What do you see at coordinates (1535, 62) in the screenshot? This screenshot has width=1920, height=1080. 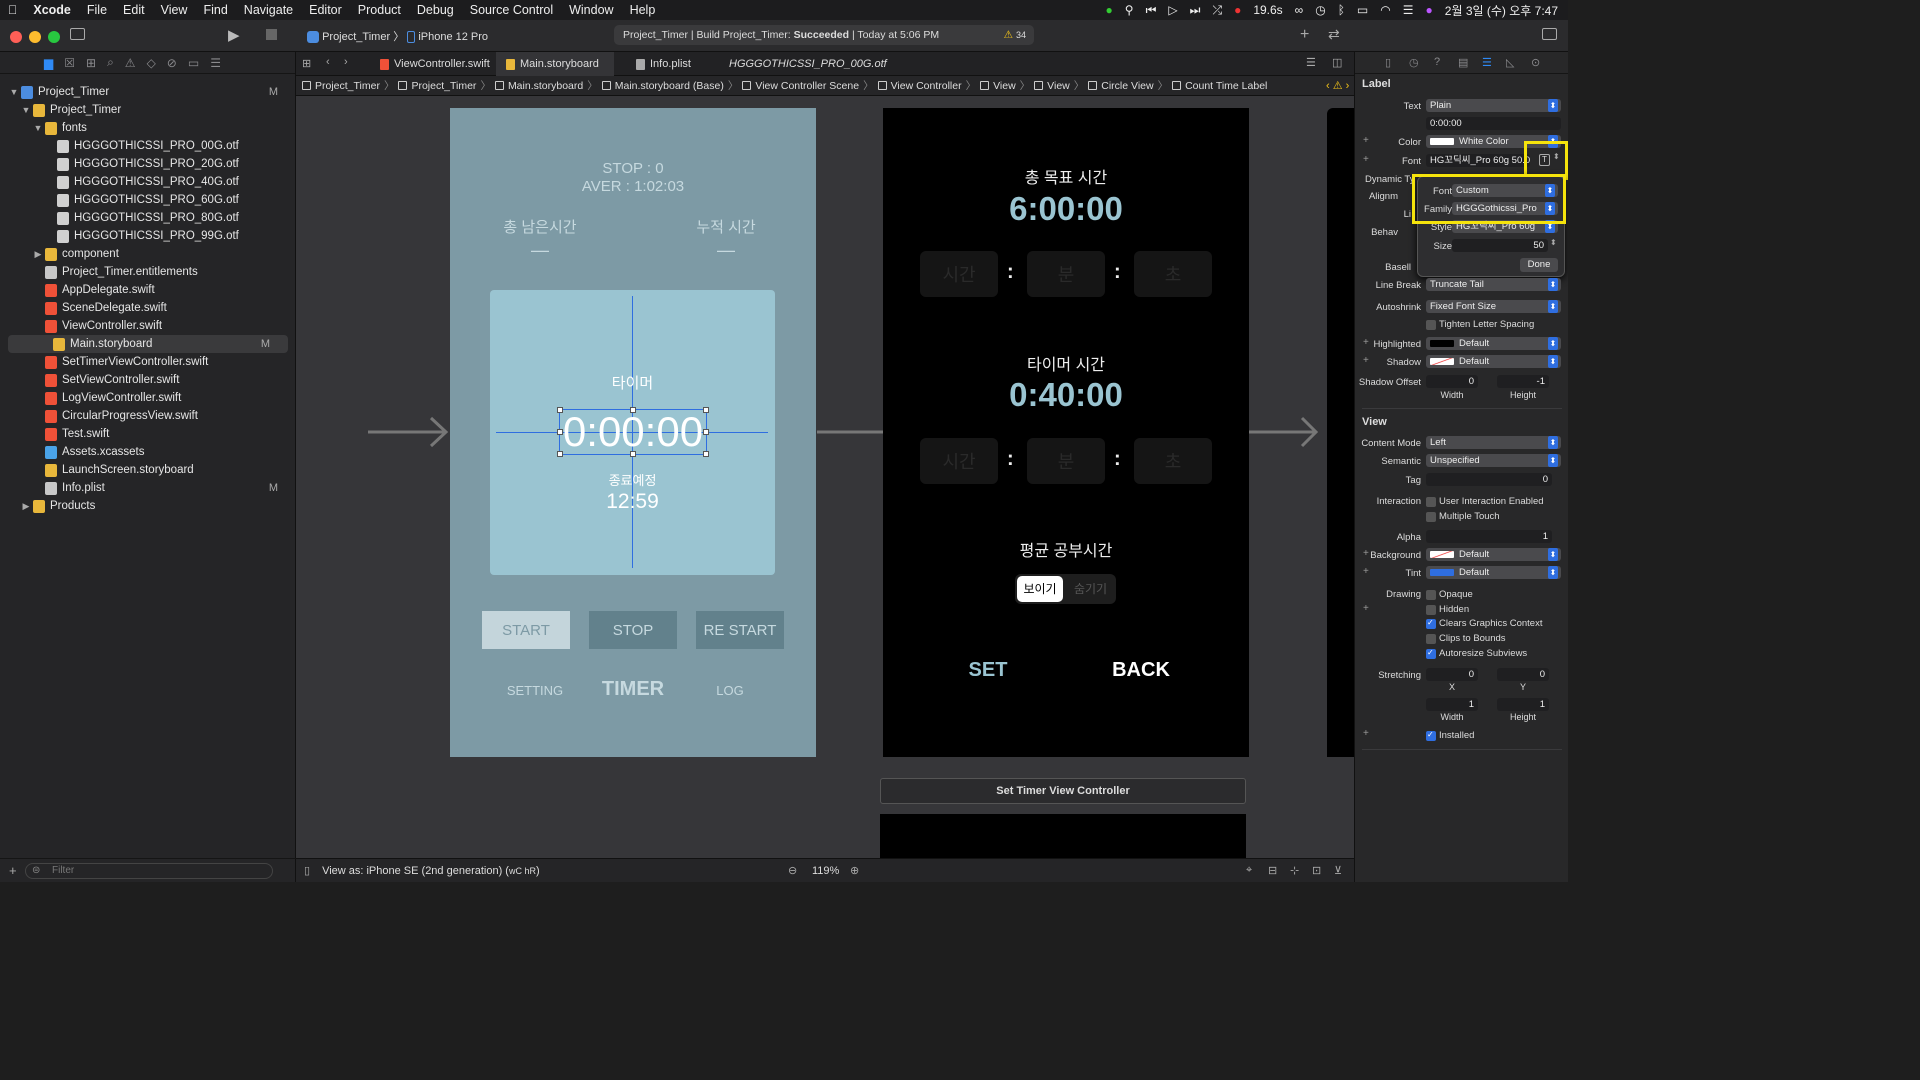 I see `connections-inspector-icon: ⊙` at bounding box center [1535, 62].